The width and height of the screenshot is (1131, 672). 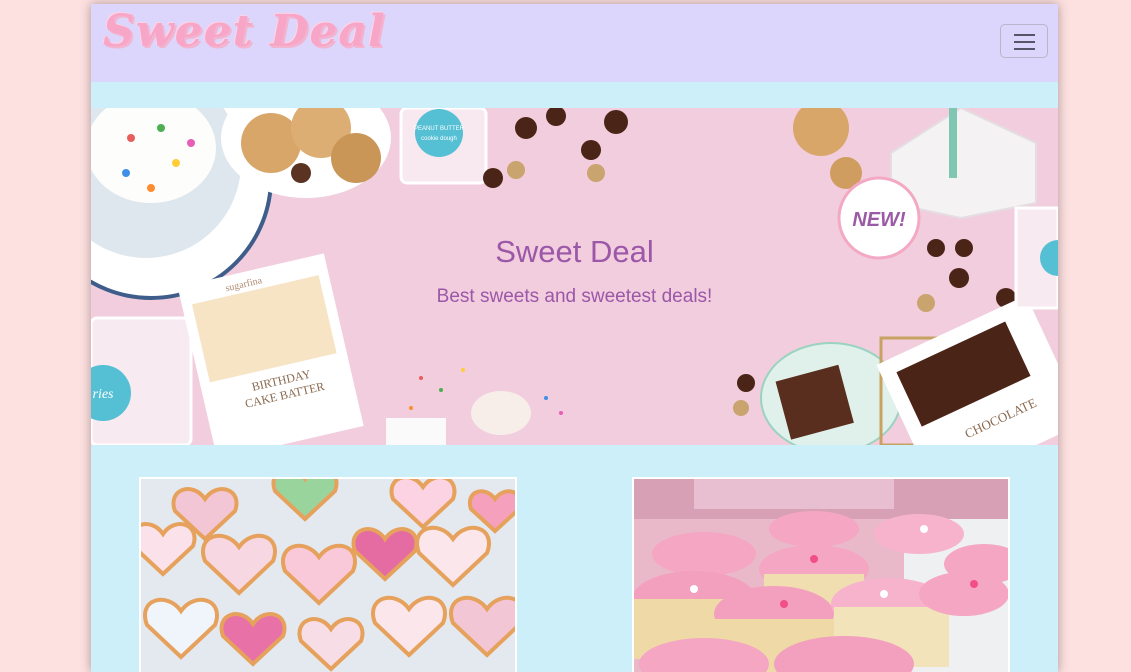 What do you see at coordinates (1024, 41) in the screenshot?
I see `menu-toggle-button` at bounding box center [1024, 41].